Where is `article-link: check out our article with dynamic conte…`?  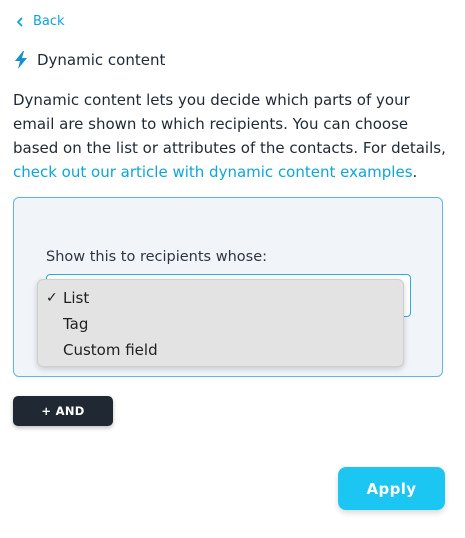
article-link: check out our article with dynamic conte… is located at coordinates (213, 172).